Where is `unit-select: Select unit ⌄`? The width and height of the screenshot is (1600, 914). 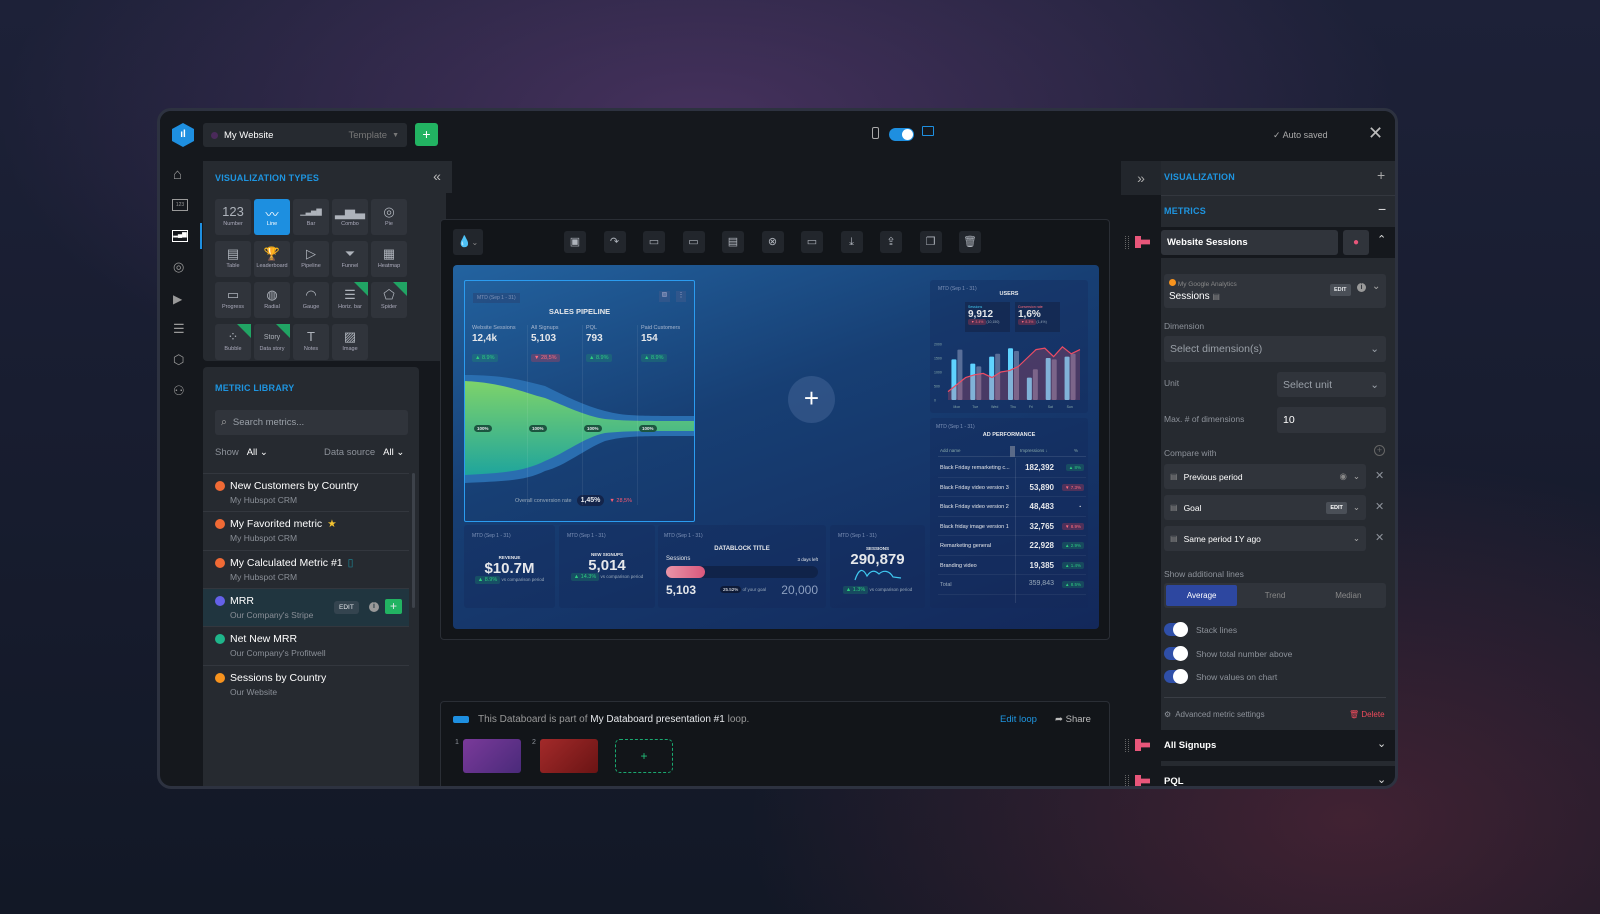
unit-select: Select unit ⌄ is located at coordinates (1331, 384).